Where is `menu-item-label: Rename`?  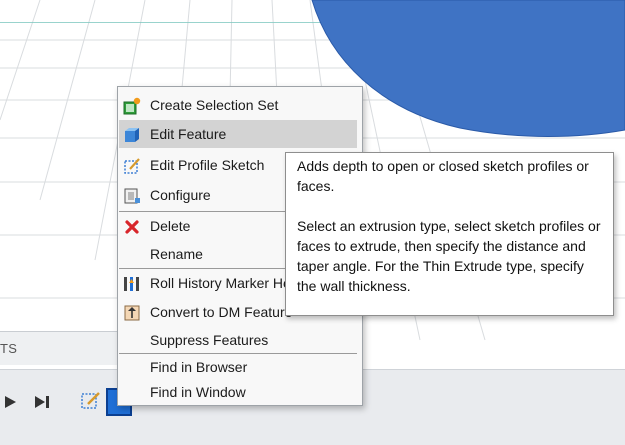
menu-item-label: Rename is located at coordinates (176, 254).